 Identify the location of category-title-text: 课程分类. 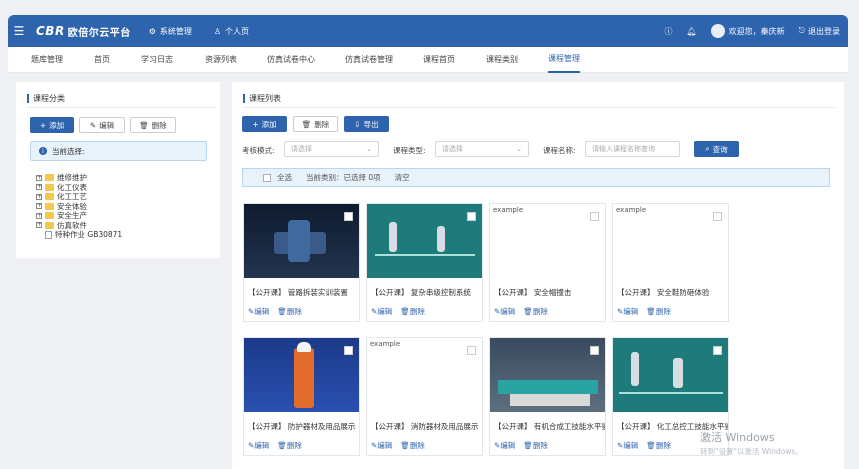
(49, 98).